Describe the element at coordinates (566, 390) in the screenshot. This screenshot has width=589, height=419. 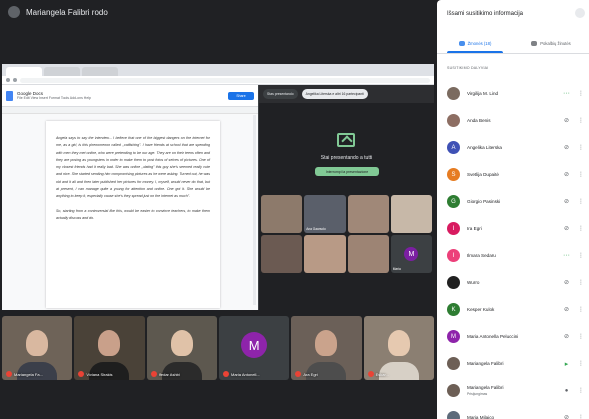
I see `mic-on-icon: ●` at that location.